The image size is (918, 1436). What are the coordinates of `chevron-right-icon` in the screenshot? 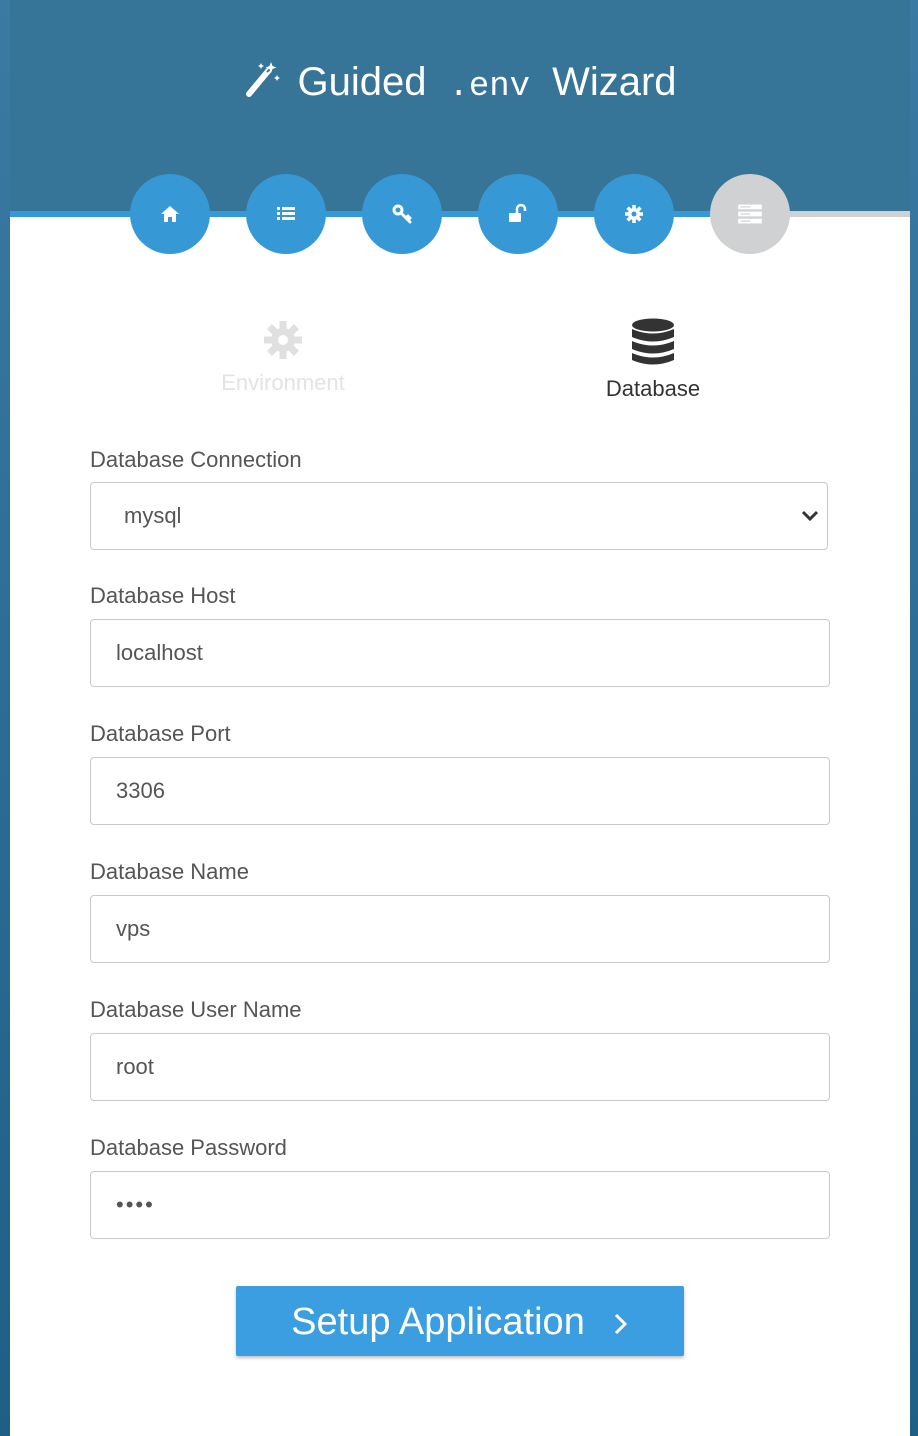 It's located at (620, 1324).